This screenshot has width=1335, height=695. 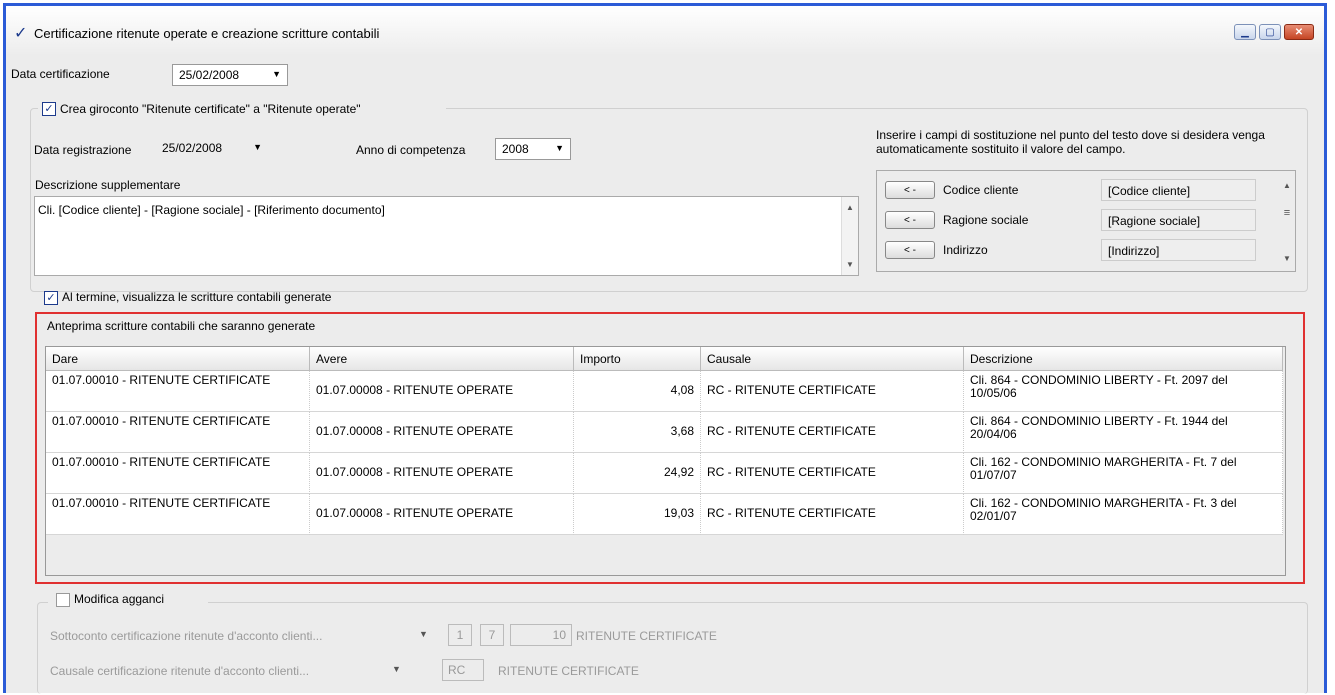 What do you see at coordinates (637, 359) in the screenshot?
I see `column-header-importo: Importo` at bounding box center [637, 359].